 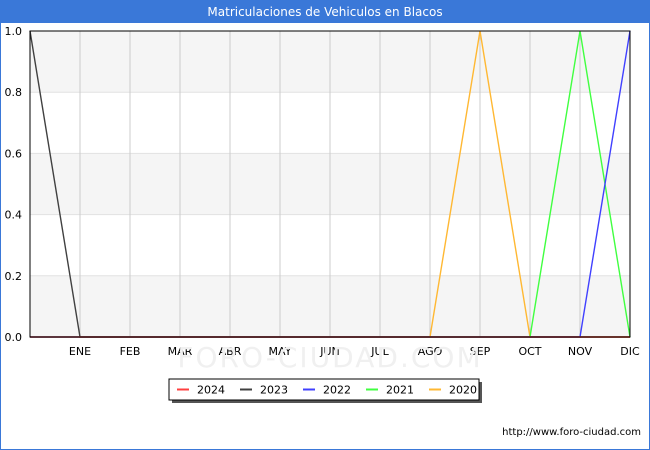 What do you see at coordinates (630, 351) in the screenshot?
I see `x-tick-label: DIC` at bounding box center [630, 351].